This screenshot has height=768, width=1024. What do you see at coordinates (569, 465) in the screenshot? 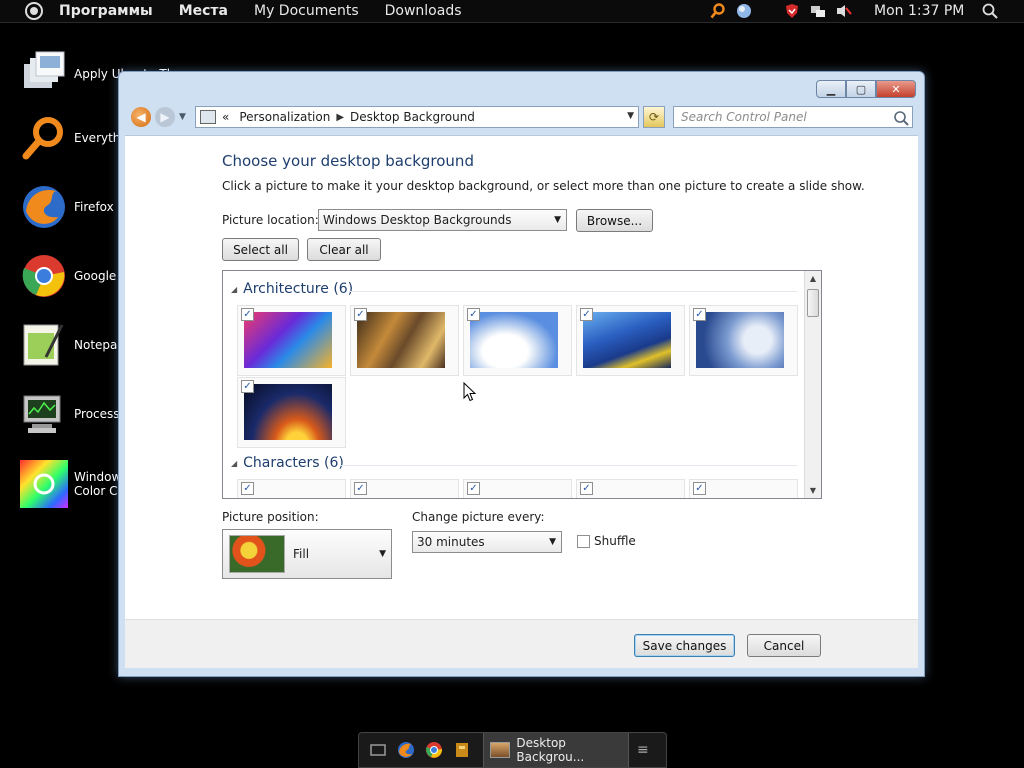
I see `group-divider` at bounding box center [569, 465].